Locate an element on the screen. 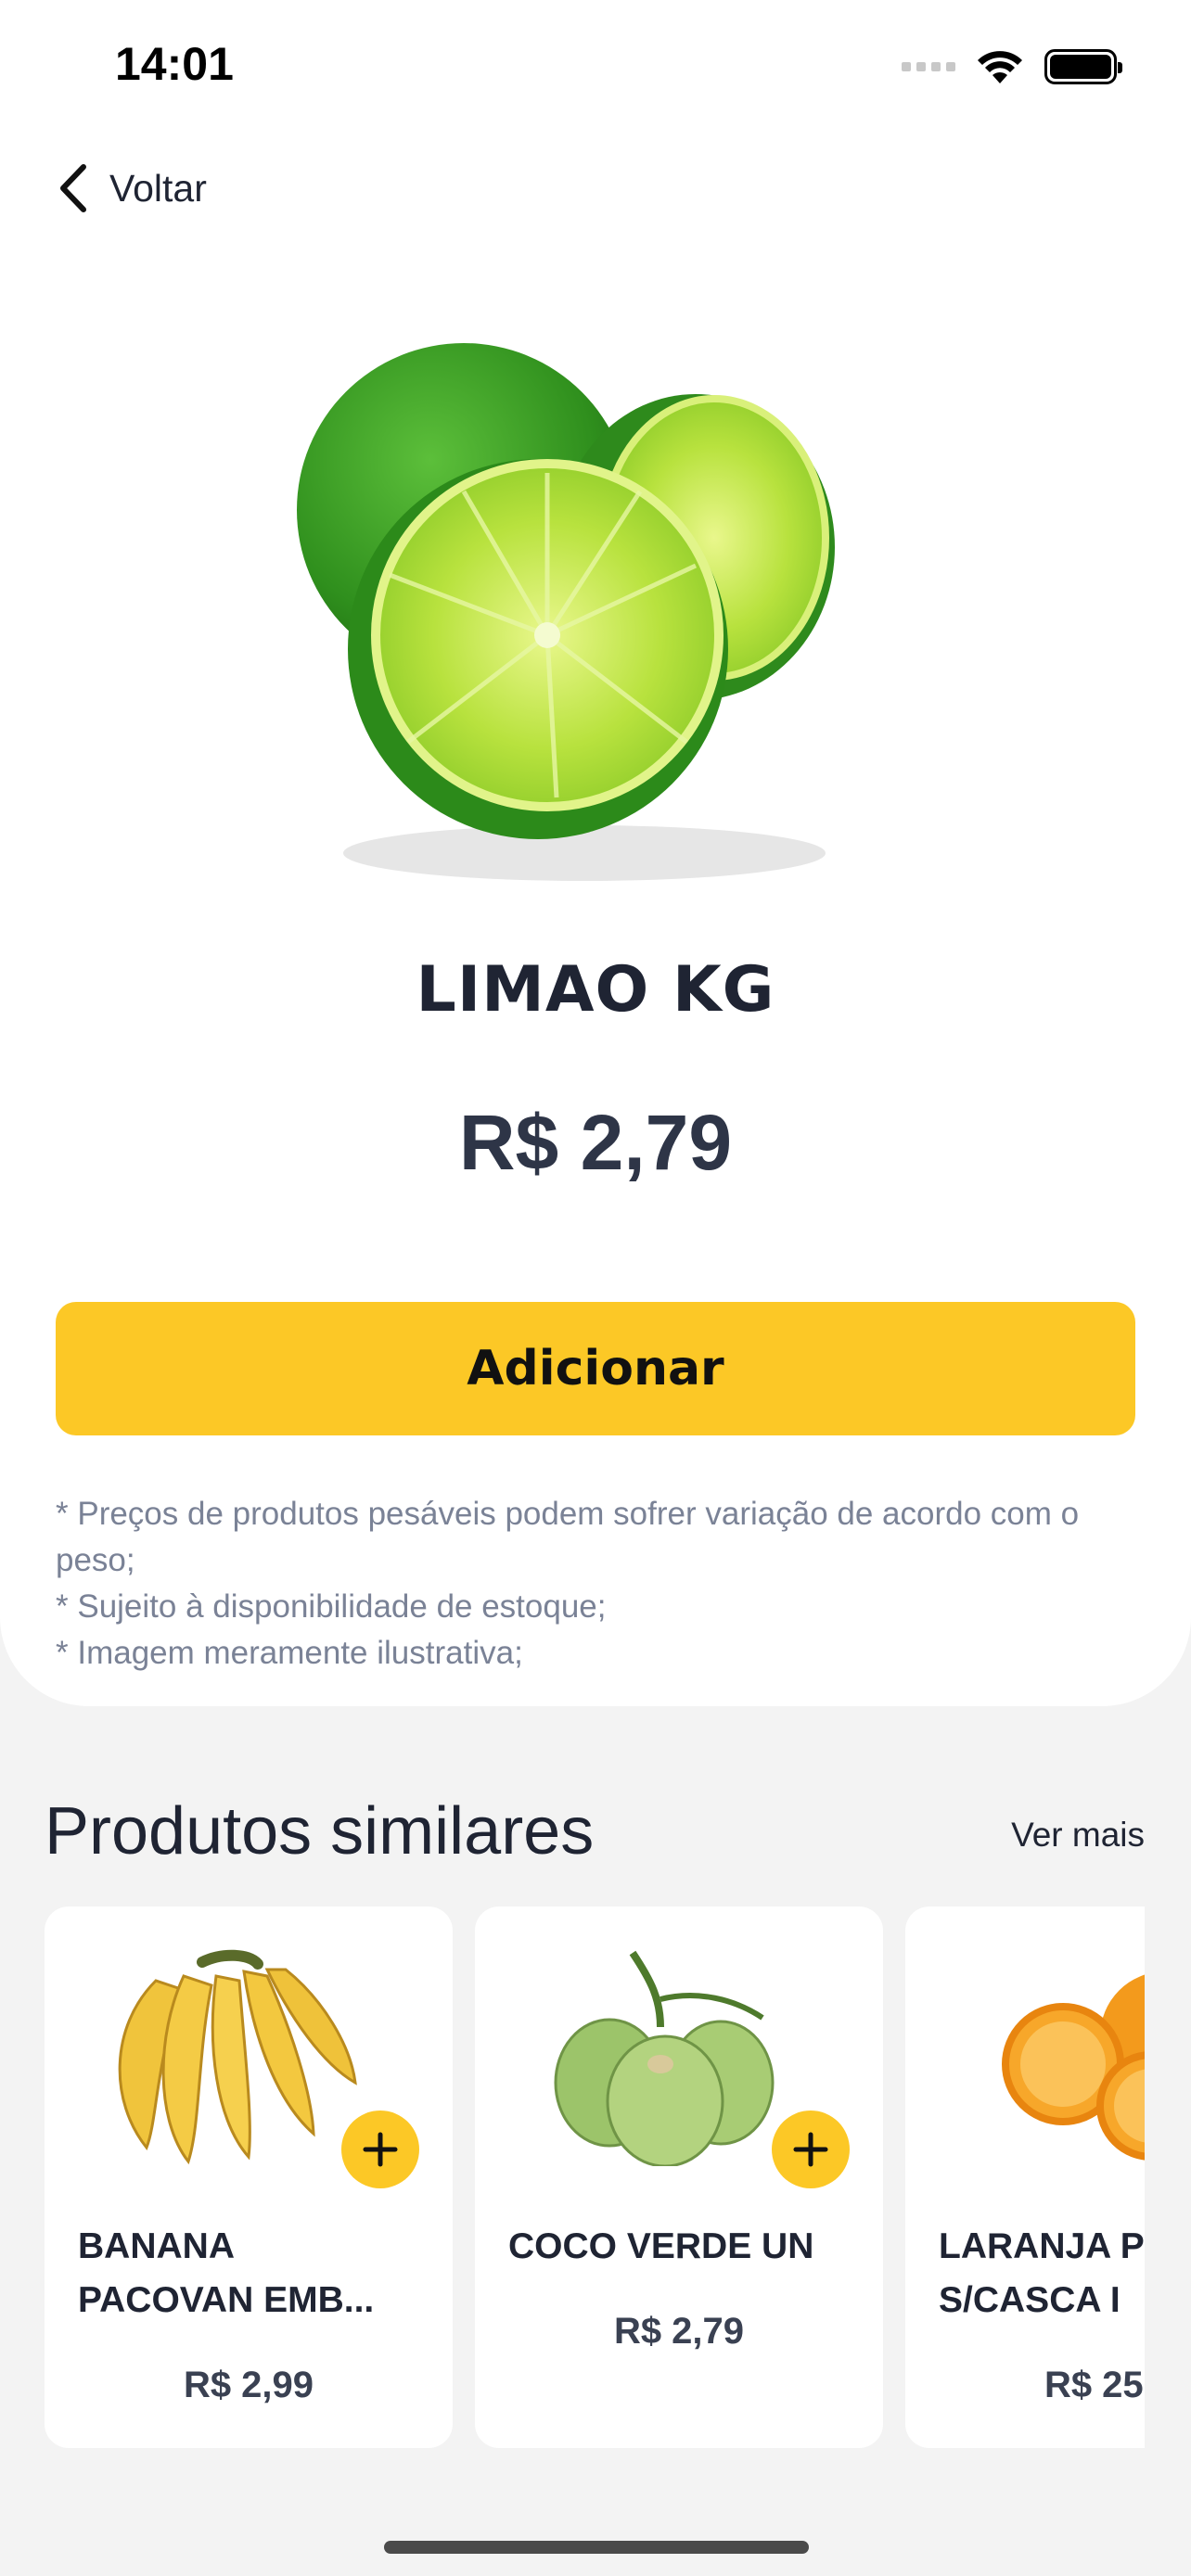 This screenshot has width=1191, height=2576. disclaimer-image: * Imagem meramente ilustrativa; is located at coordinates (289, 1653).